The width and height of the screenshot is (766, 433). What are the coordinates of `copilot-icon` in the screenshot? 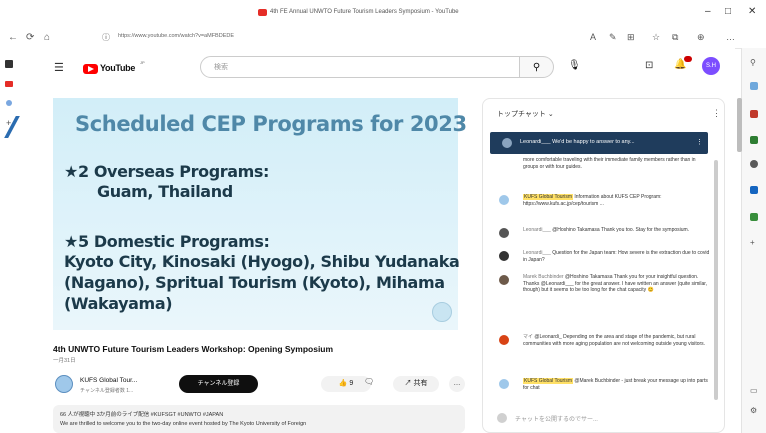 It's located at (754, 86).